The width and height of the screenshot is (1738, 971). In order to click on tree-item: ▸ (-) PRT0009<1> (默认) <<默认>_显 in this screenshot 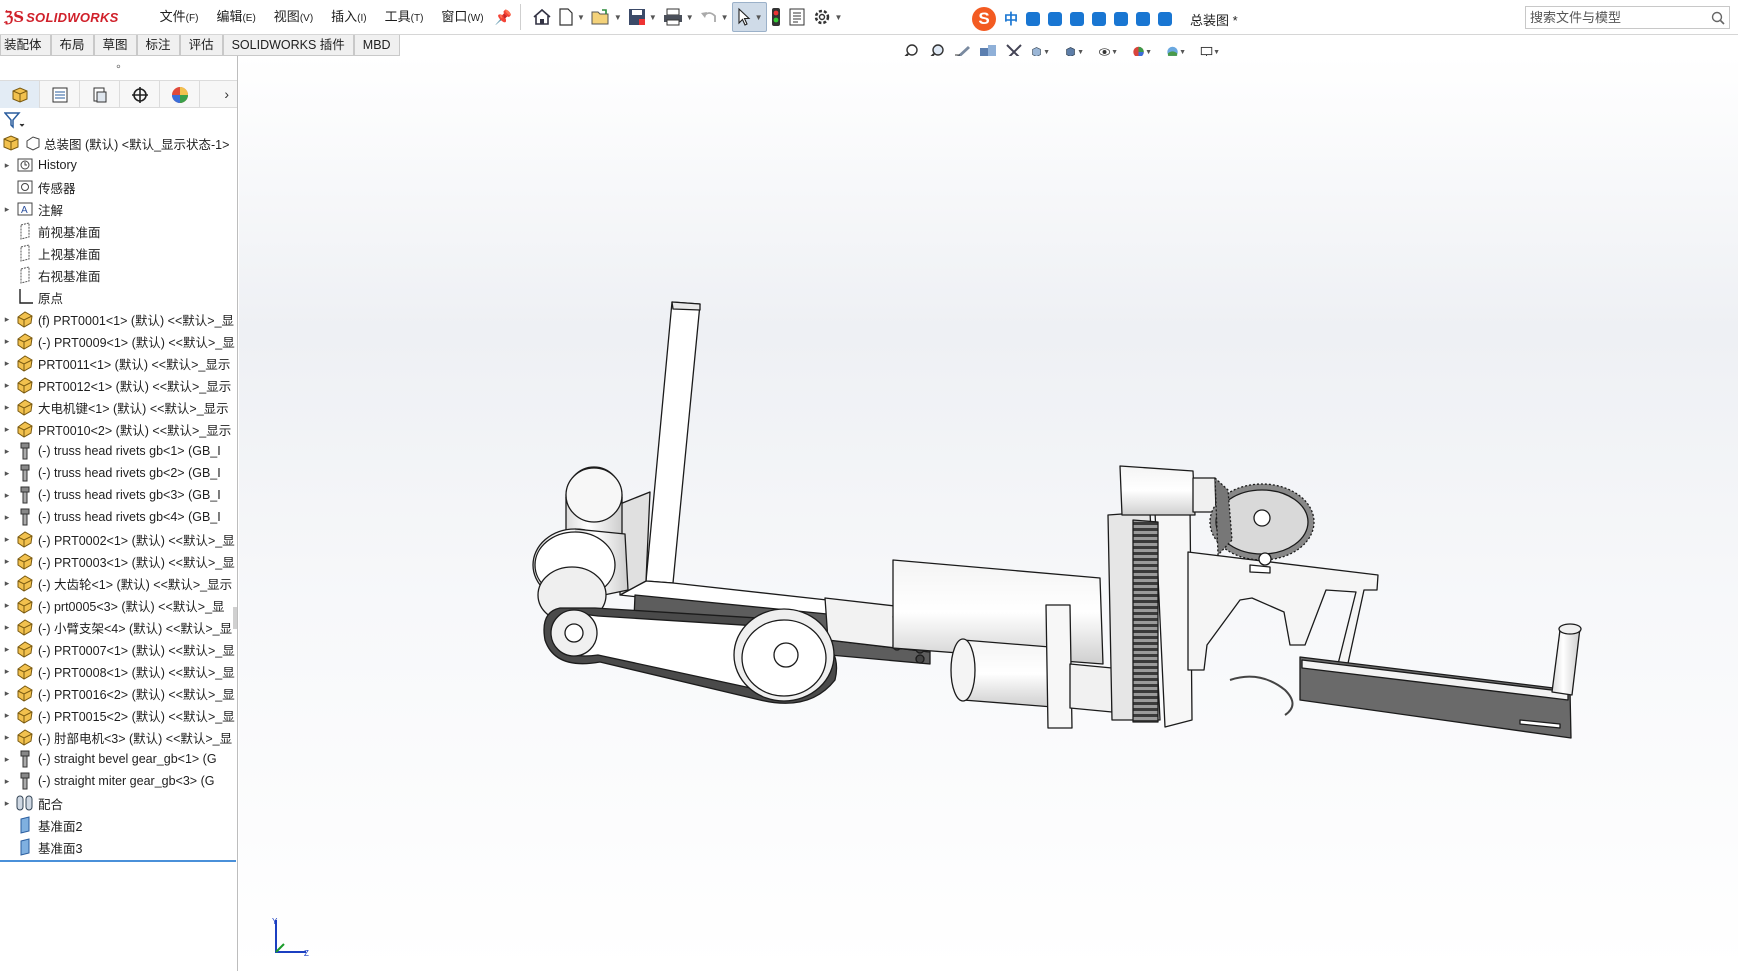, I will do `click(118, 341)`.